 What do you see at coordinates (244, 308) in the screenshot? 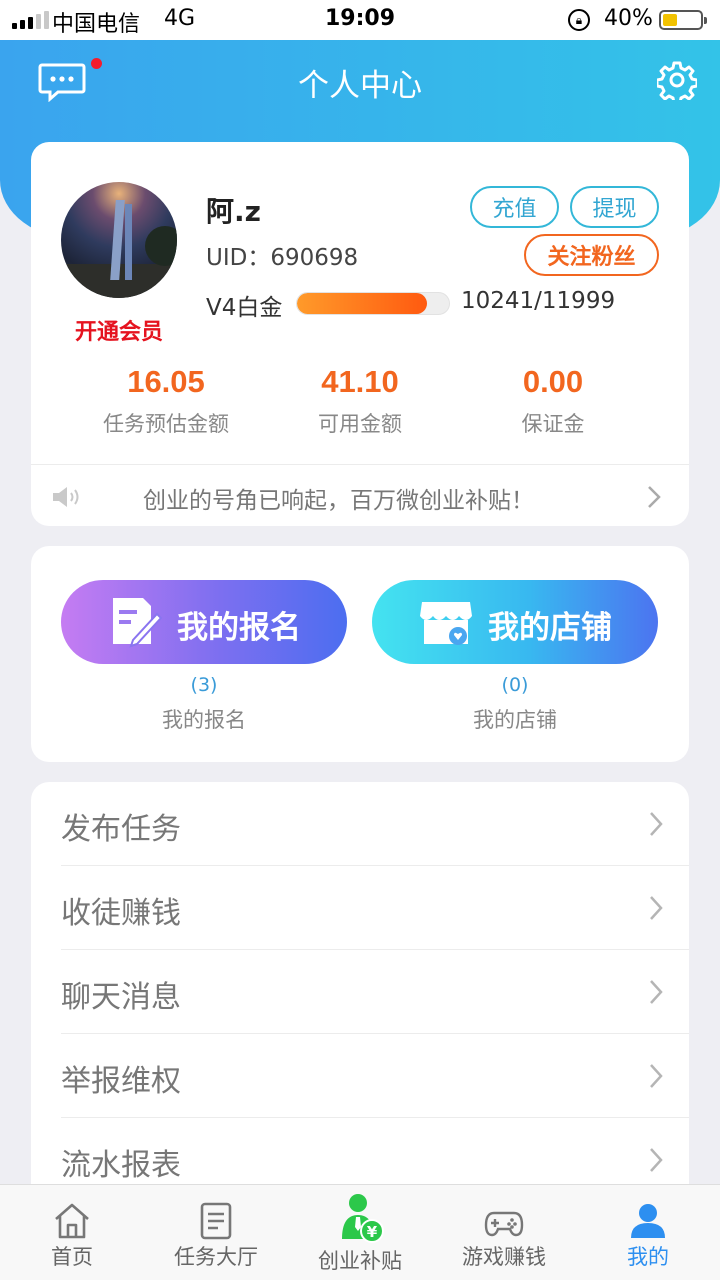
I see `level-label: V4白金` at bounding box center [244, 308].